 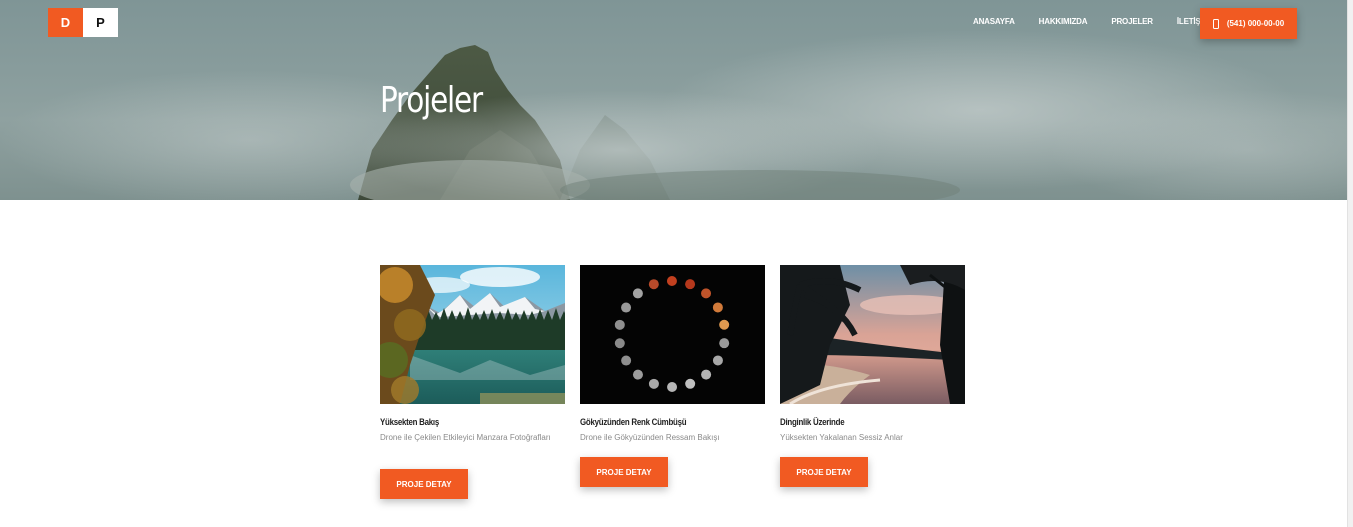 I want to click on phone-icon, so click(x=1215, y=23).